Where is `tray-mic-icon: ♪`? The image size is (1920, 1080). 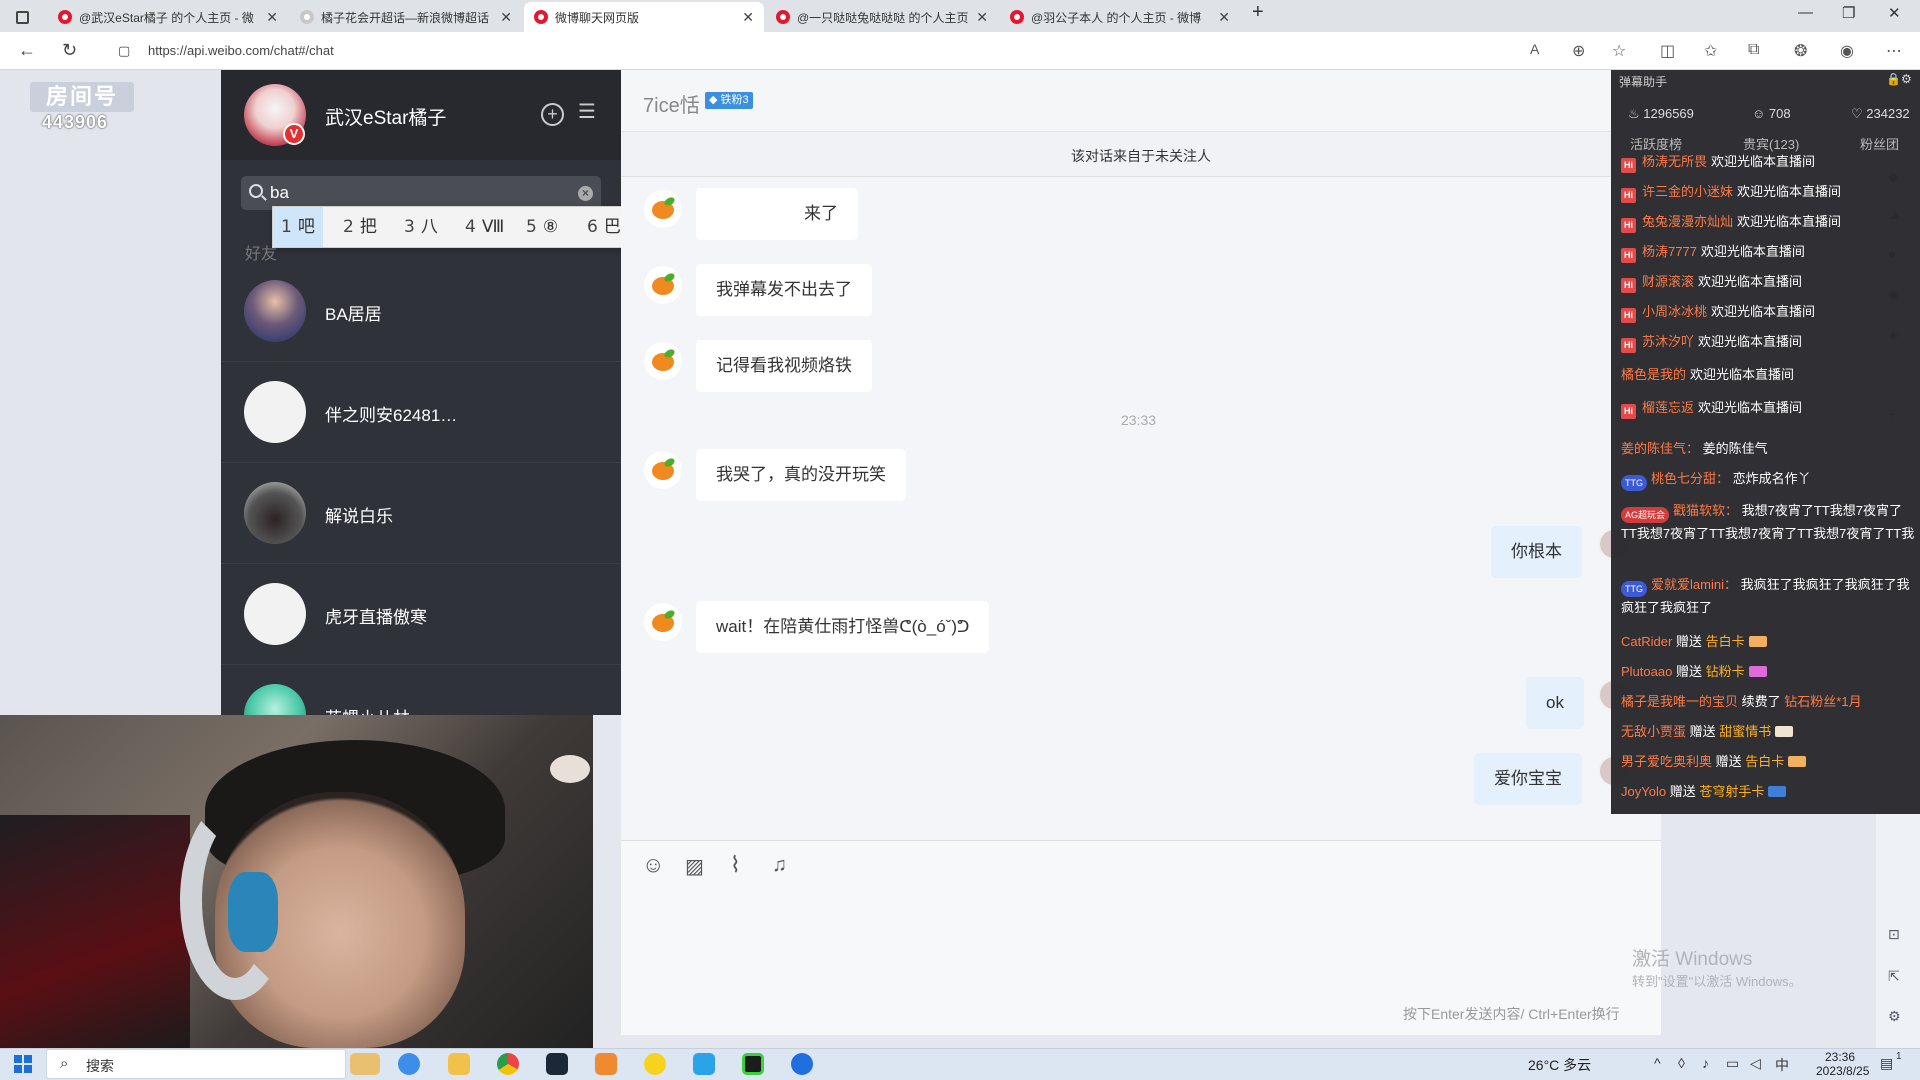 tray-mic-icon: ♪ is located at coordinates (1705, 1063).